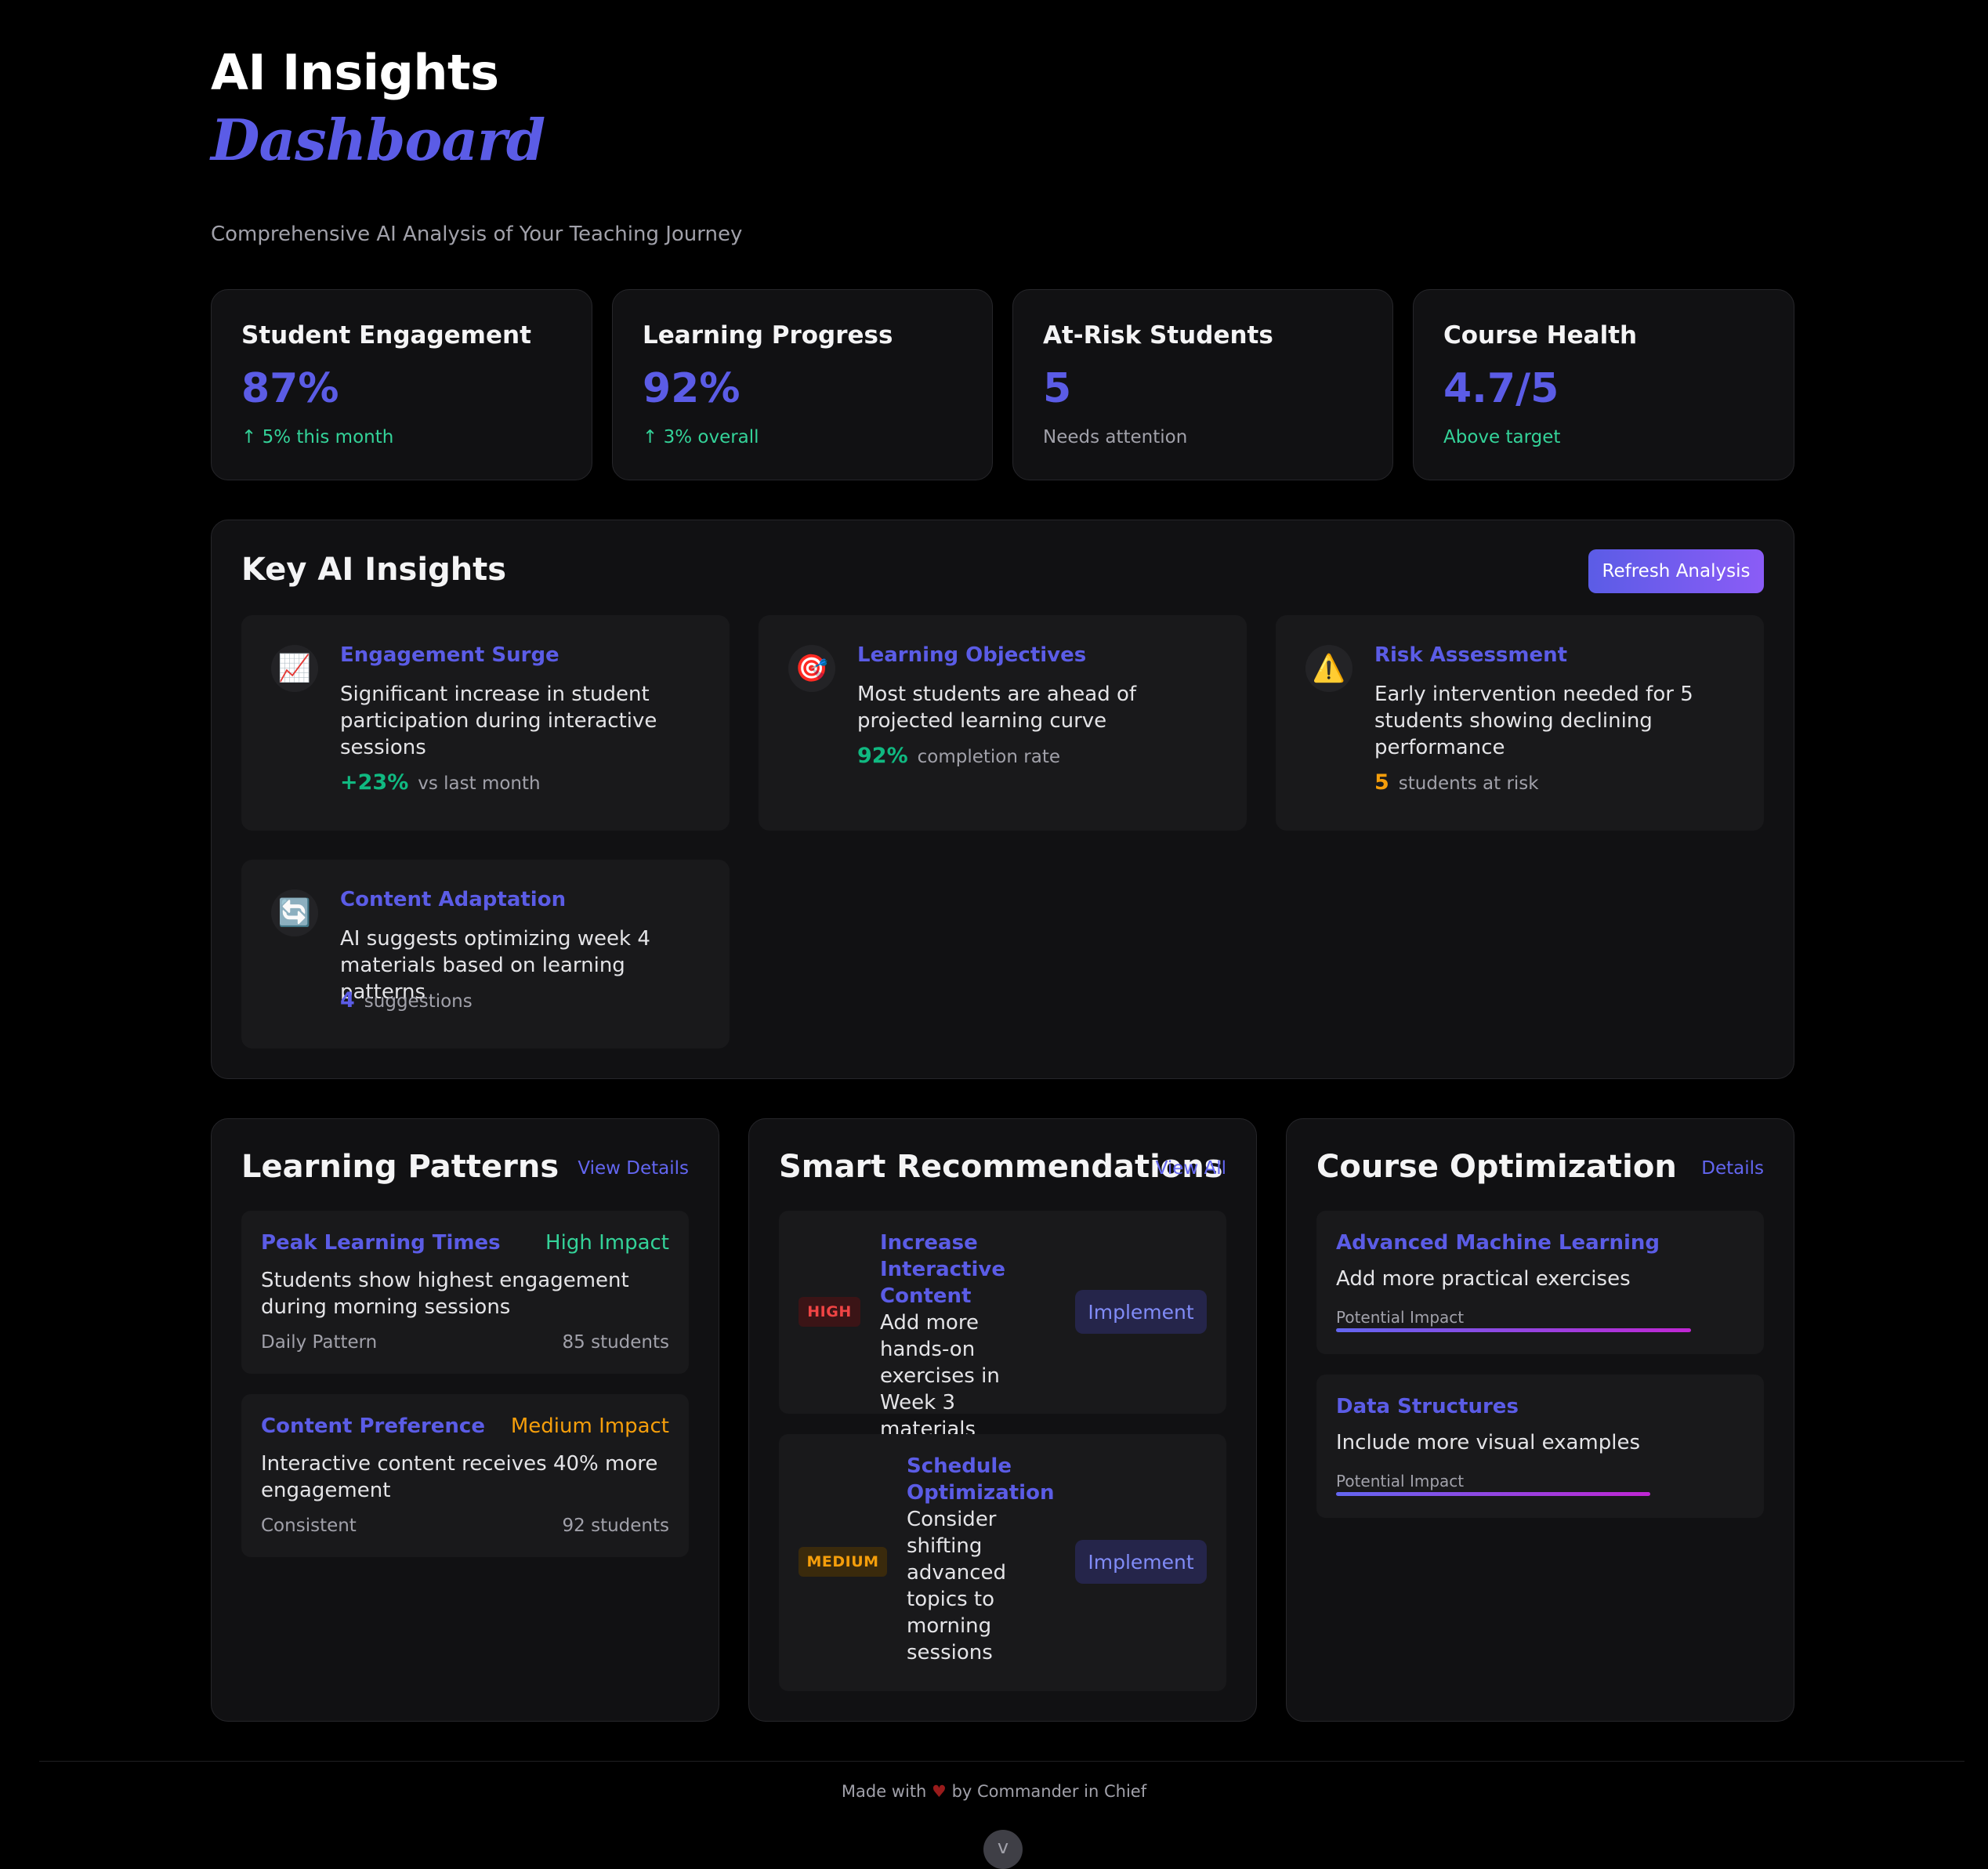 The image size is (1988, 1869). What do you see at coordinates (615, 1342) in the screenshot?
I see `pattern-student-count: 85 students` at bounding box center [615, 1342].